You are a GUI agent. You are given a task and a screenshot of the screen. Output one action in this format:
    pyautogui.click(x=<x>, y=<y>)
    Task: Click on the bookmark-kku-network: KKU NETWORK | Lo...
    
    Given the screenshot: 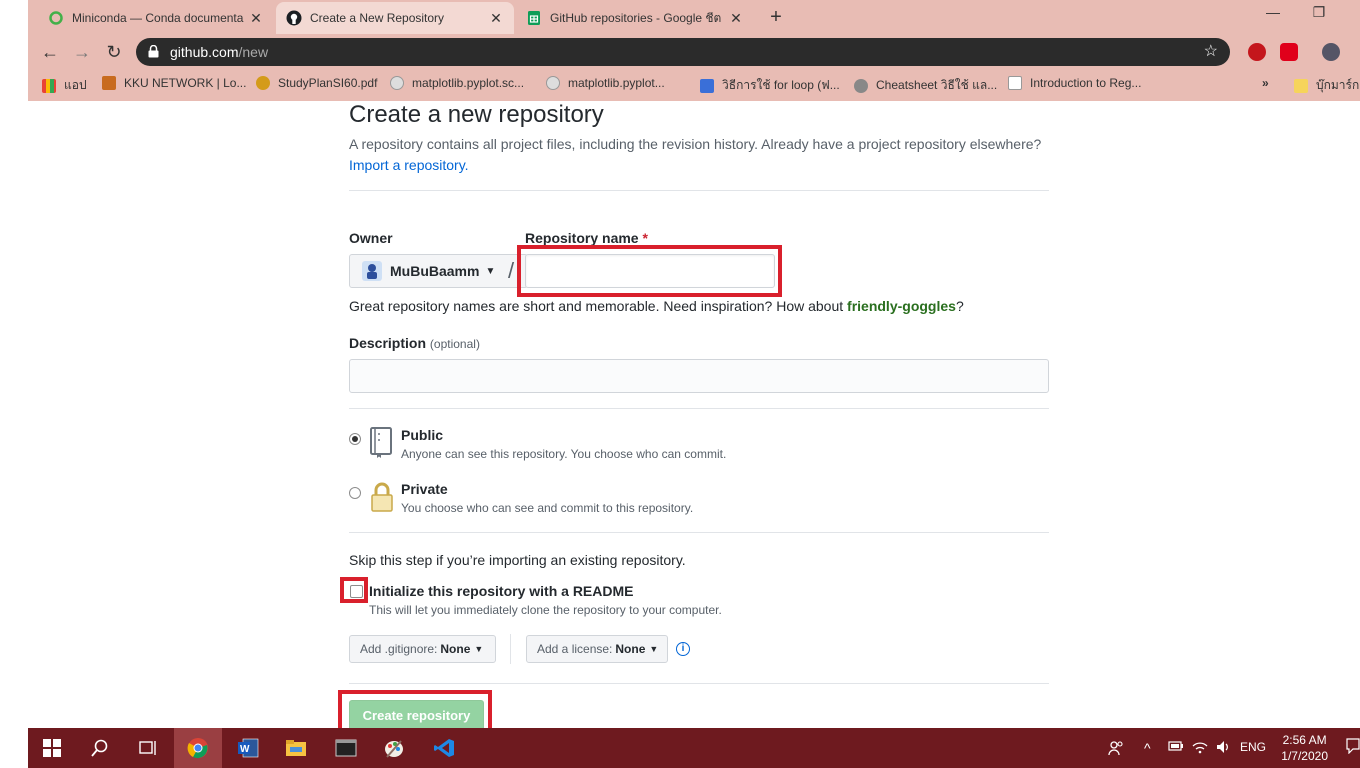 What is the action you would take?
    pyautogui.click(x=174, y=83)
    